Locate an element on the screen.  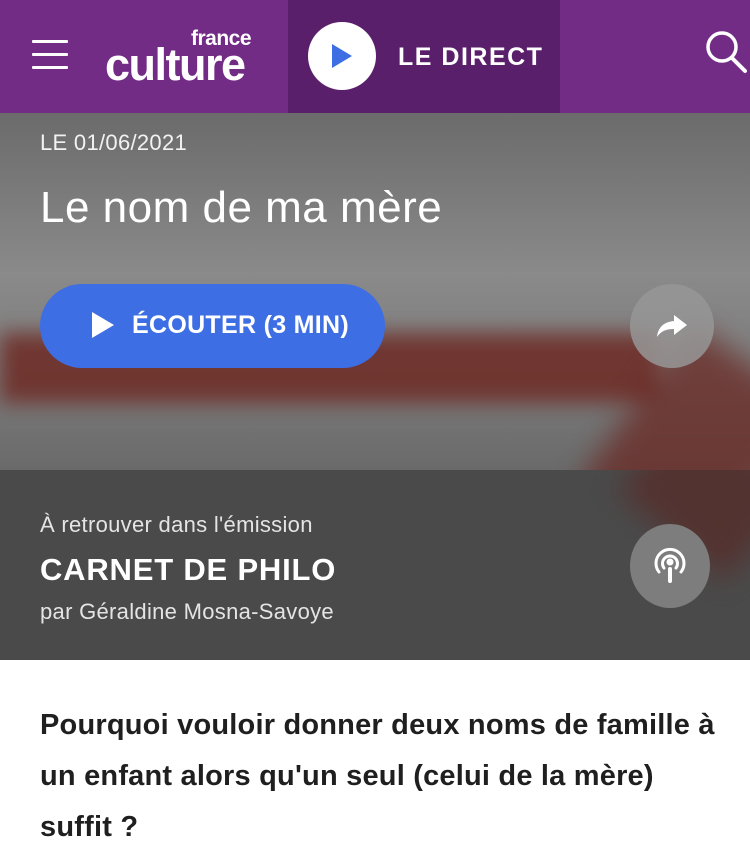
live-play-button is located at coordinates (342, 56).